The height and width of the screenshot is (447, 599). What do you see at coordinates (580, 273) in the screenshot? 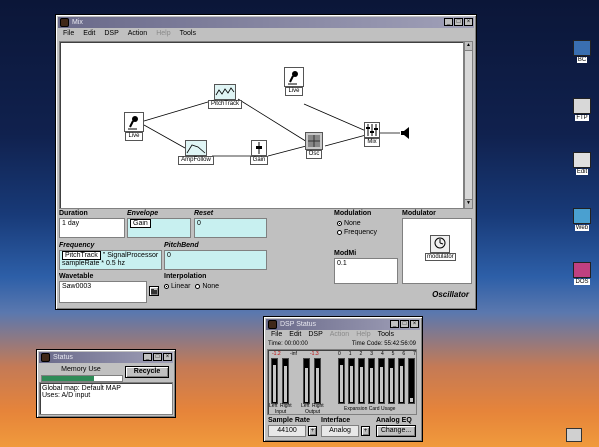
I see `desktop-icon-dos: DOS` at bounding box center [580, 273].